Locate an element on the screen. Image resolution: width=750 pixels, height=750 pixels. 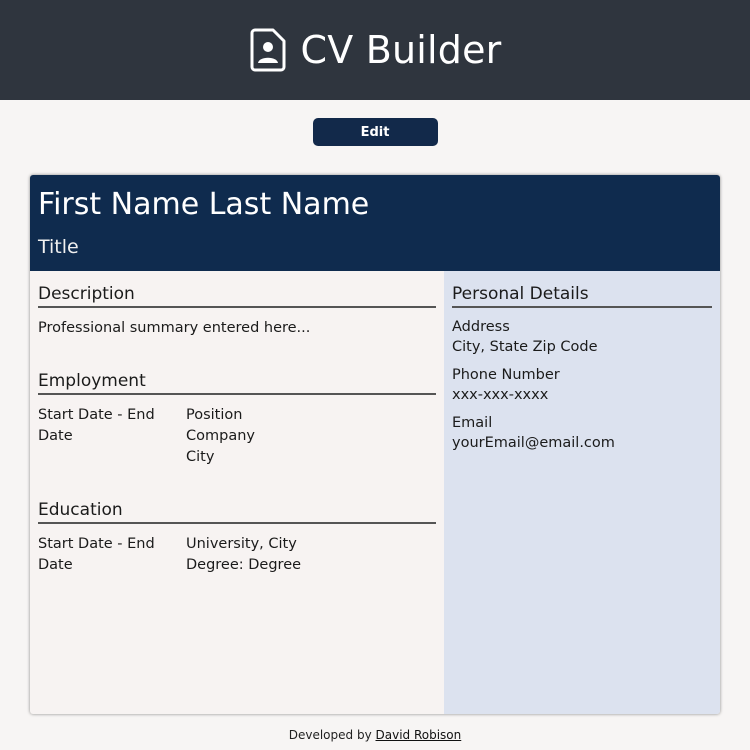
file-person-icon is located at coordinates (268, 50).